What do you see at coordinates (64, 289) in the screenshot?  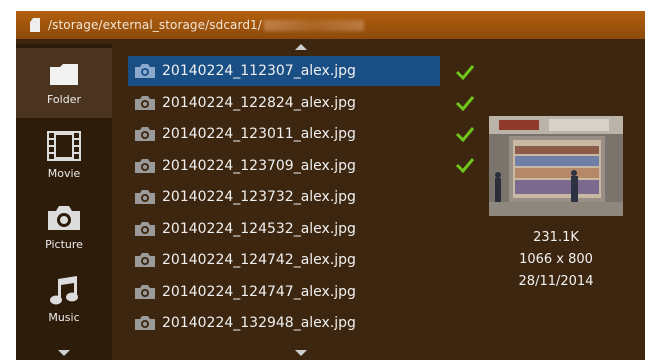 I see `music-note-icon` at bounding box center [64, 289].